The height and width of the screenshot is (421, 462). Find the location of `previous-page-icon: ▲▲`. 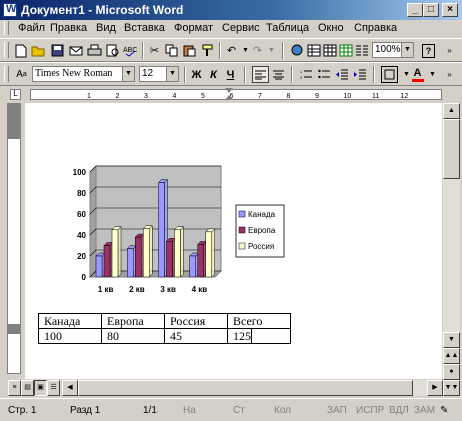

previous-page-icon: ▲▲ is located at coordinates (451, 356).